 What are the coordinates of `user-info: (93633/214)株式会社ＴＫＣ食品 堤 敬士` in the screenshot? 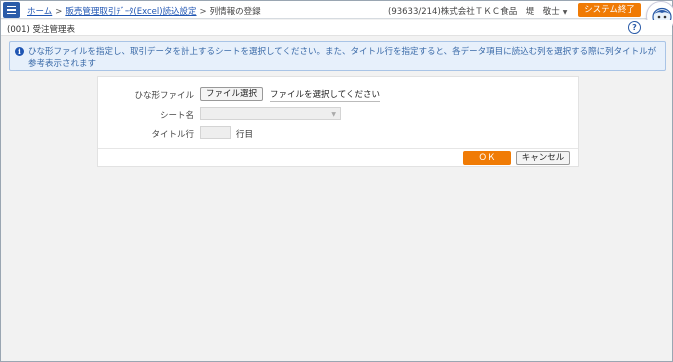 It's located at (474, 12).